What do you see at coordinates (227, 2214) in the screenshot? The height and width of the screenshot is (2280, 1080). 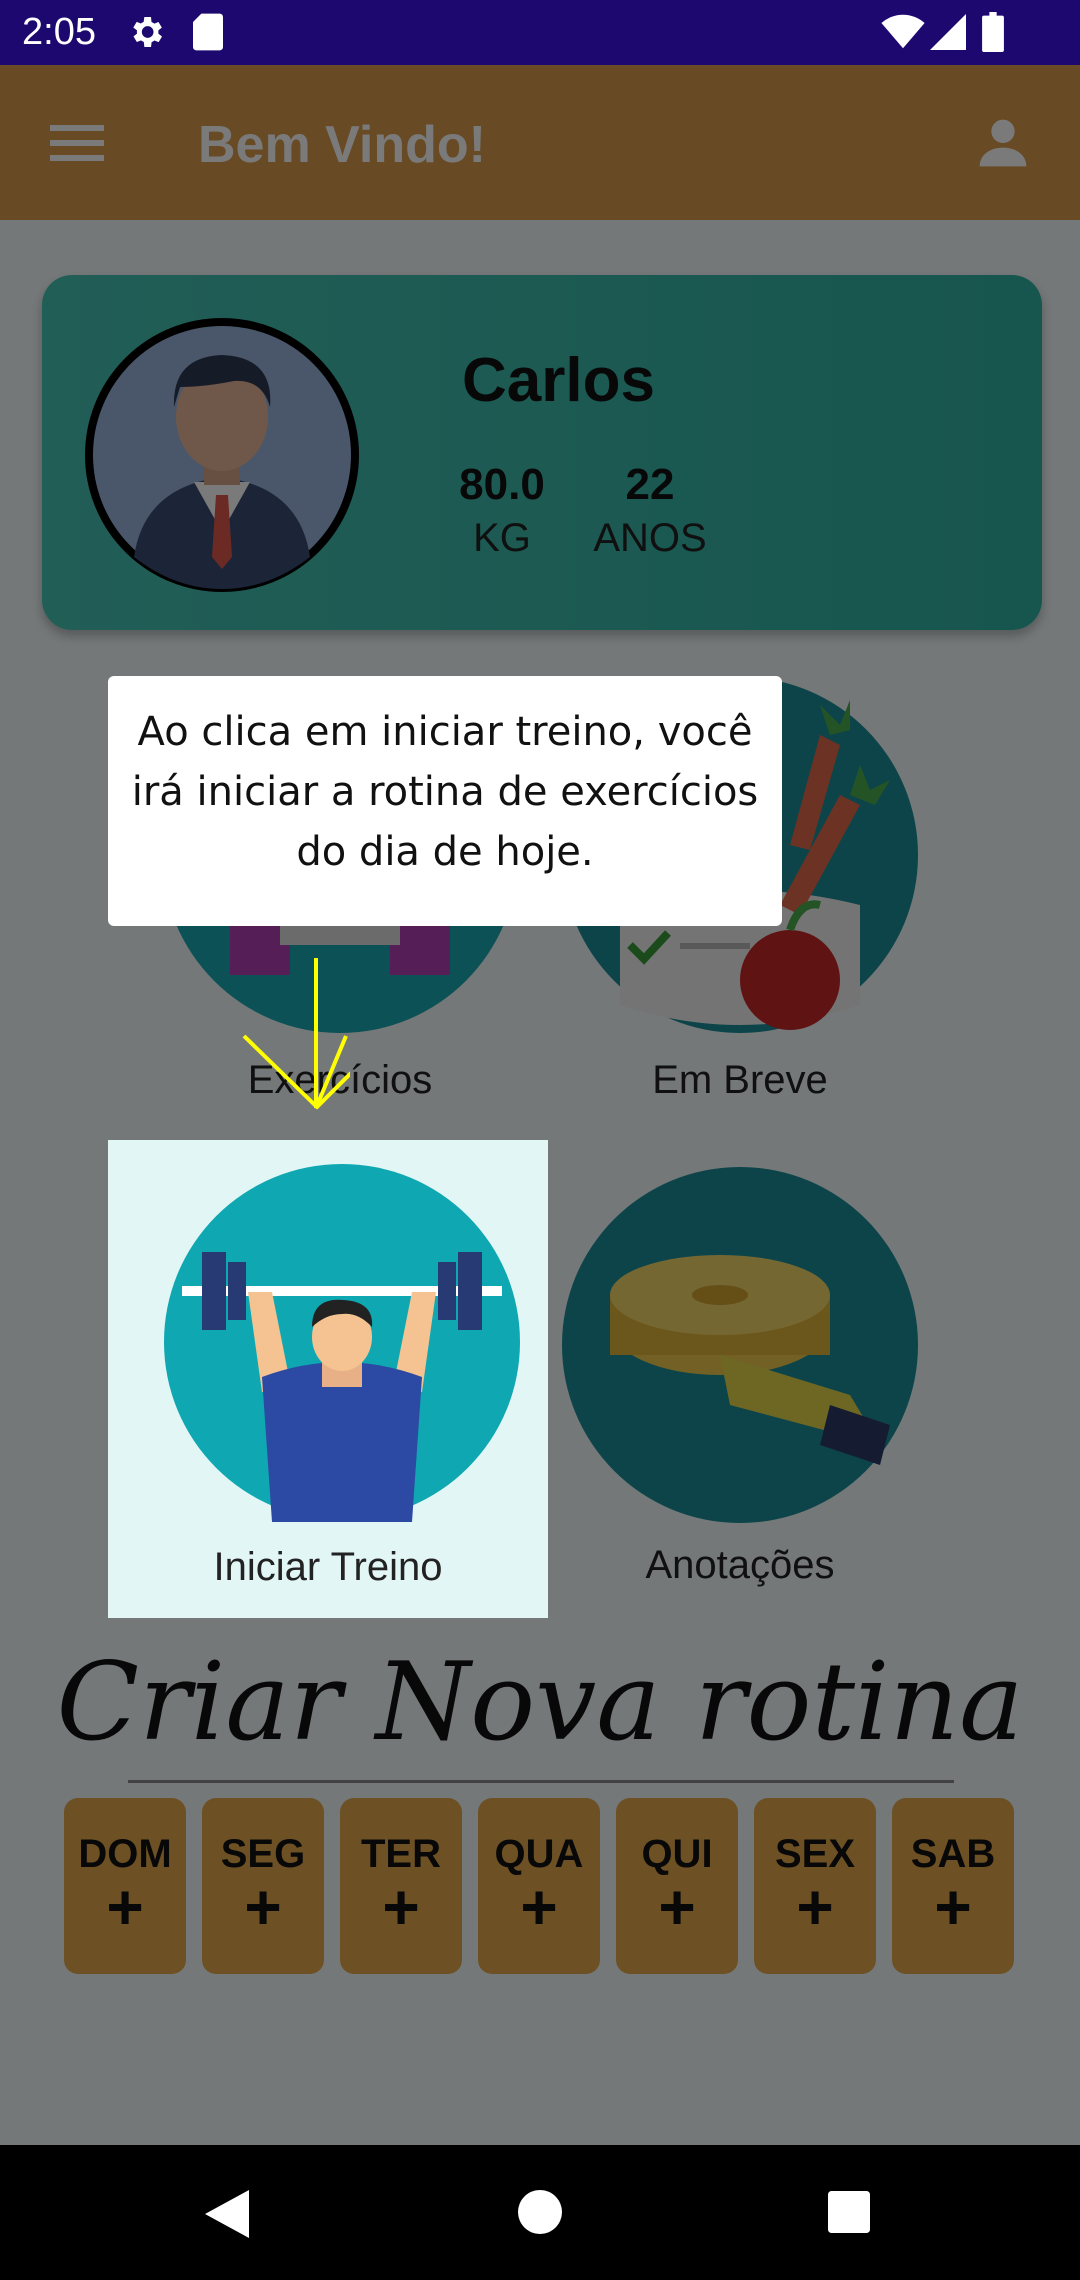 I see `back-icon` at bounding box center [227, 2214].